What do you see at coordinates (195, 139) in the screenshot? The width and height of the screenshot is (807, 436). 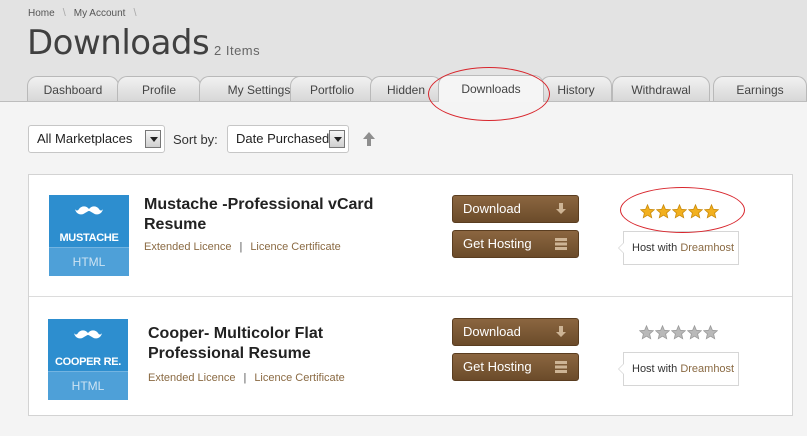 I see `sort-label: Sort by:` at bounding box center [195, 139].